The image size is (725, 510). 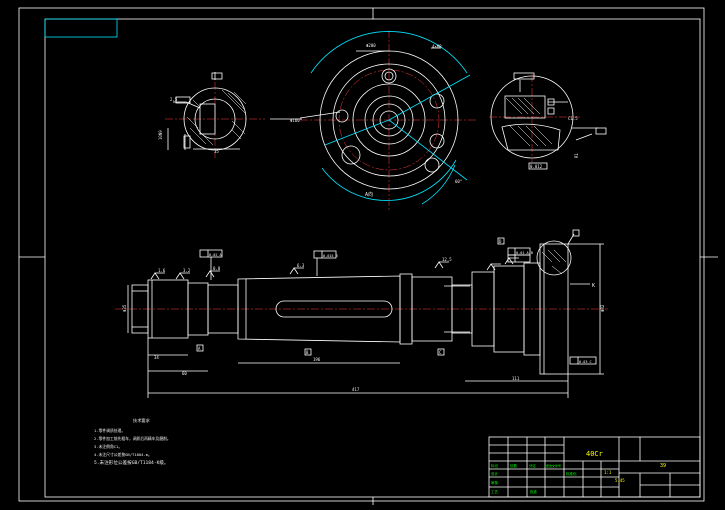 What do you see at coordinates (356, 389) in the screenshot?
I see `dim-total-length: 417` at bounding box center [356, 389].